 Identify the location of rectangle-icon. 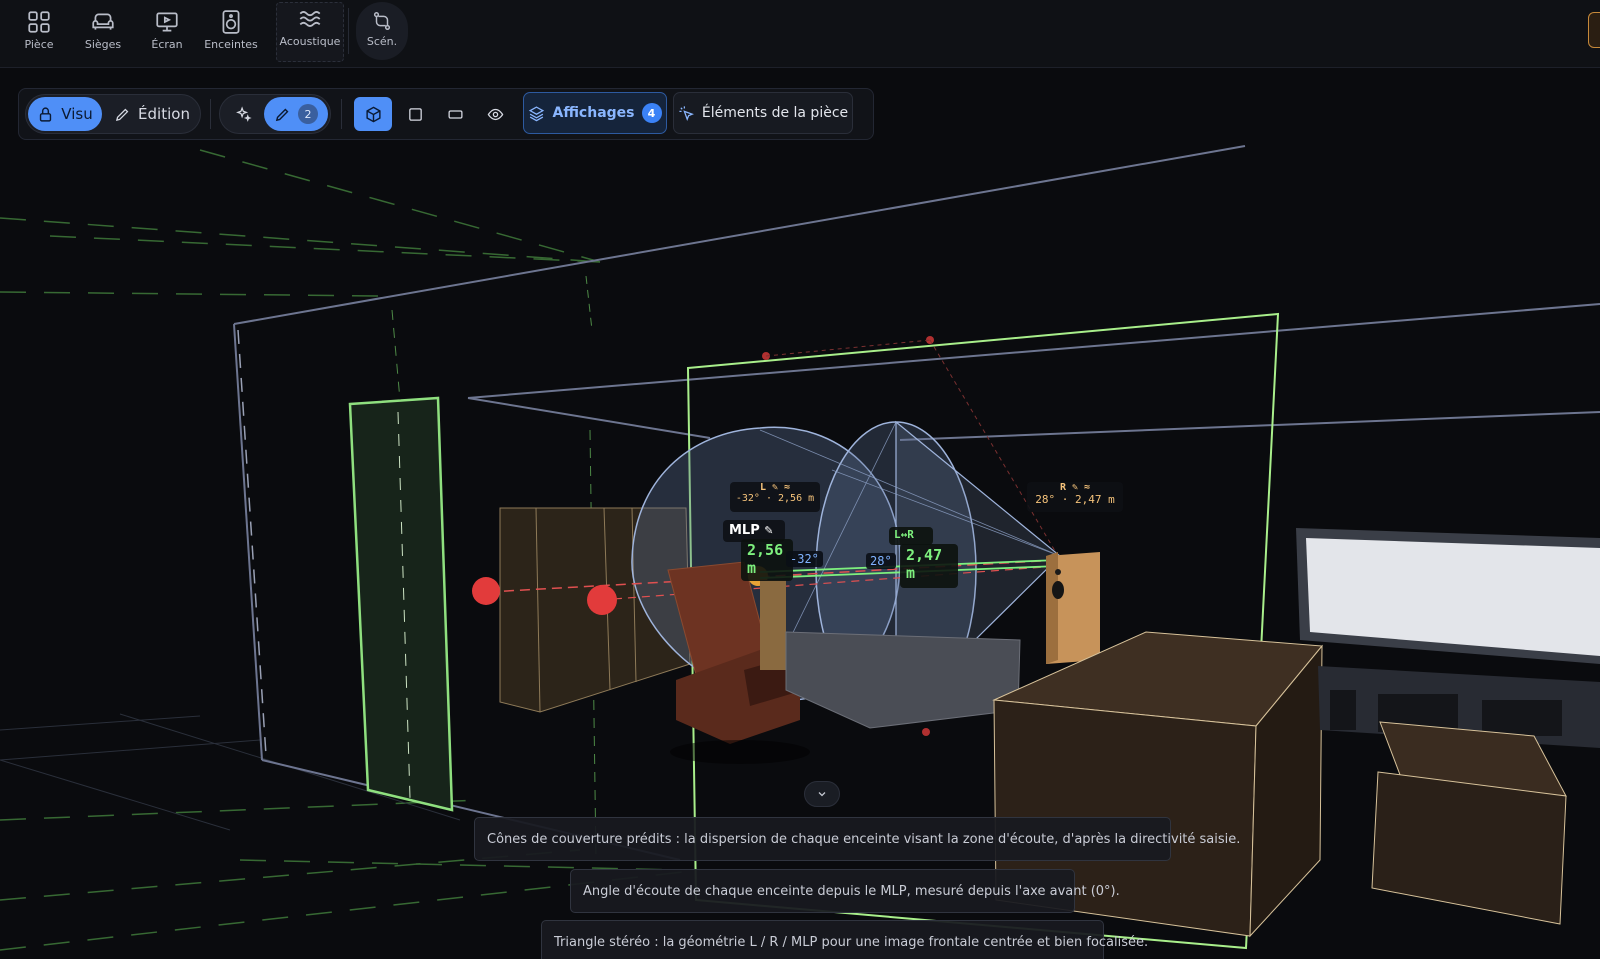
(455, 114).